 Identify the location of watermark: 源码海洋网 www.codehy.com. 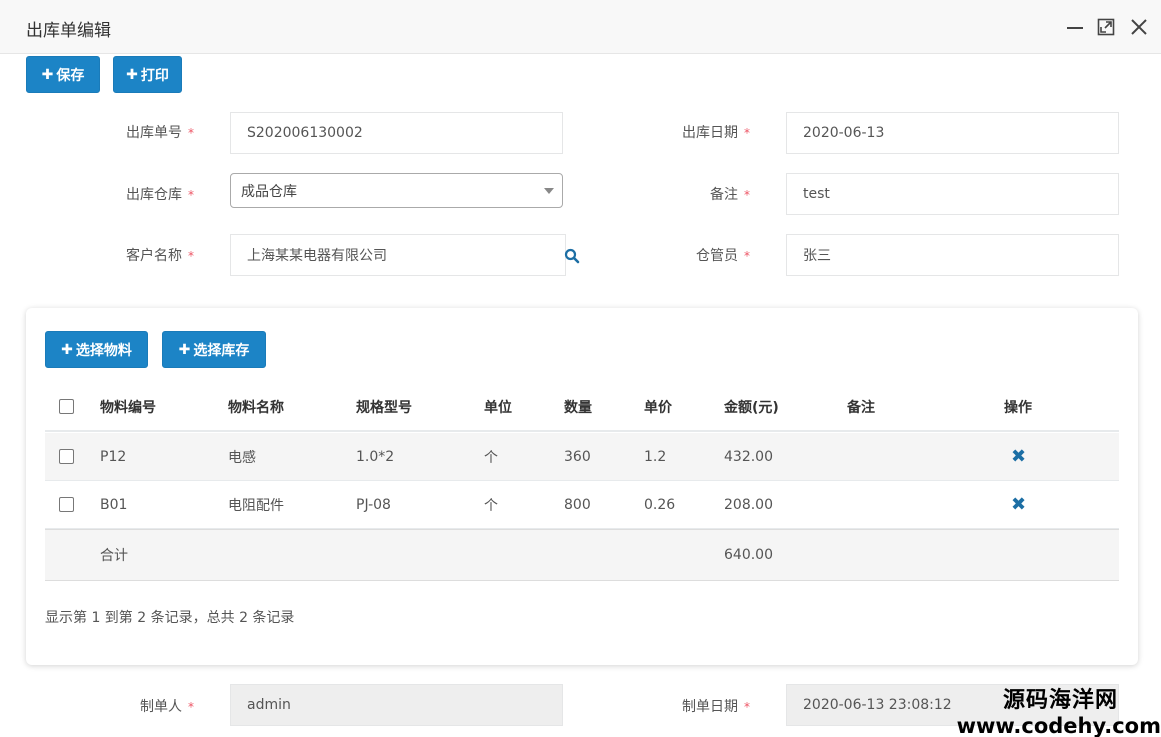
(1058, 709).